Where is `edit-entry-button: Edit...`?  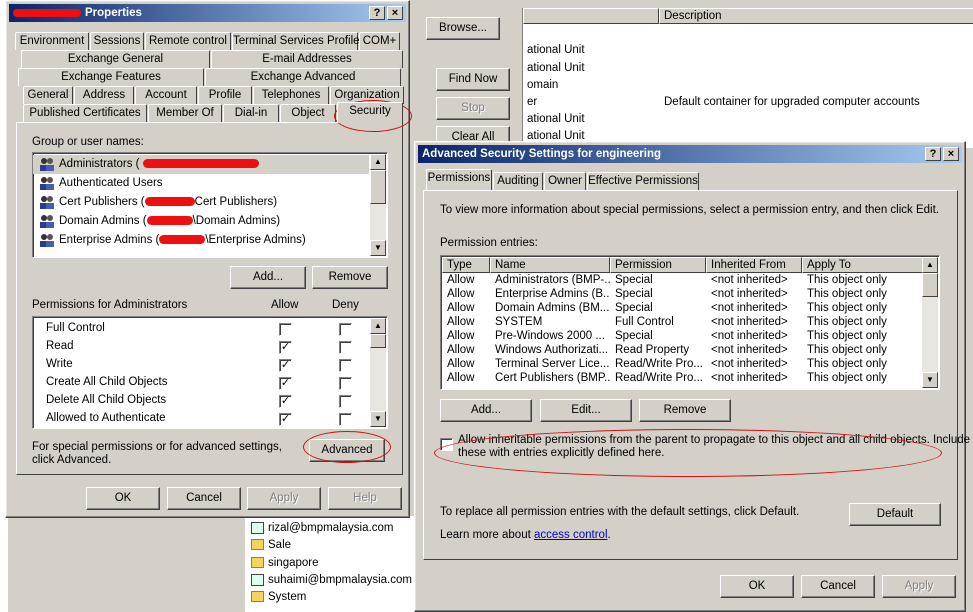 edit-entry-button: Edit... is located at coordinates (586, 410).